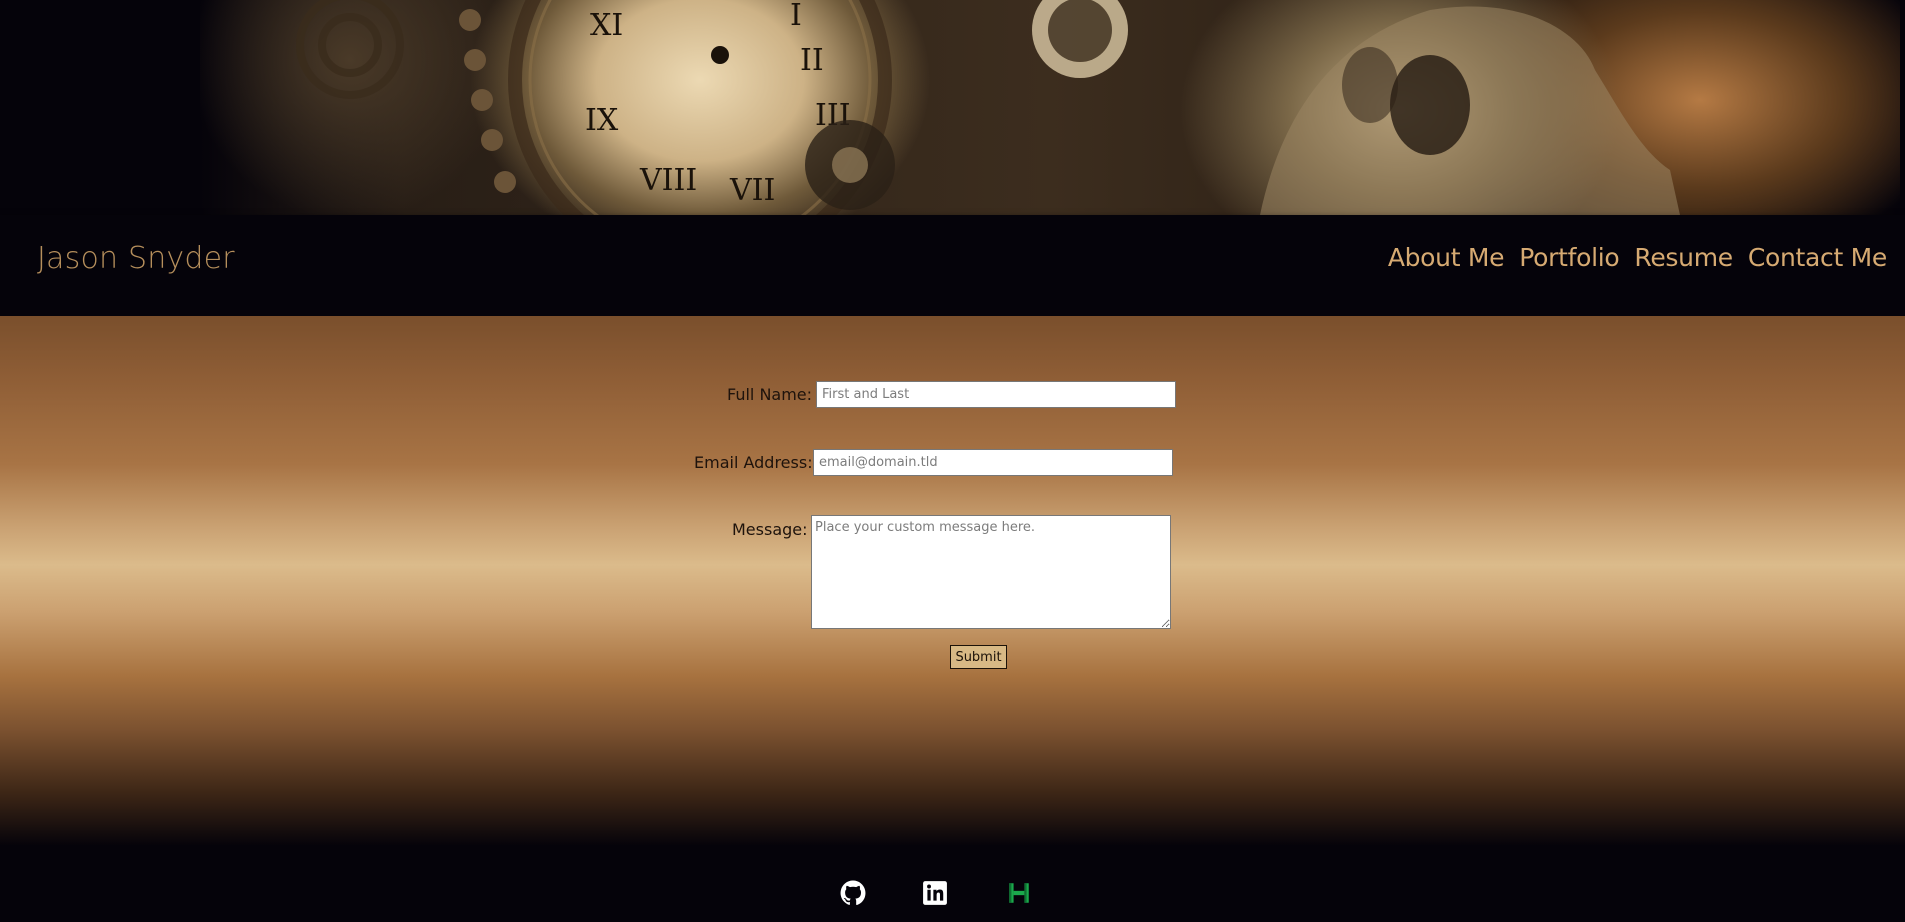 The image size is (1905, 922). What do you see at coordinates (770, 394) in the screenshot?
I see `full-name-label: Full Name:` at bounding box center [770, 394].